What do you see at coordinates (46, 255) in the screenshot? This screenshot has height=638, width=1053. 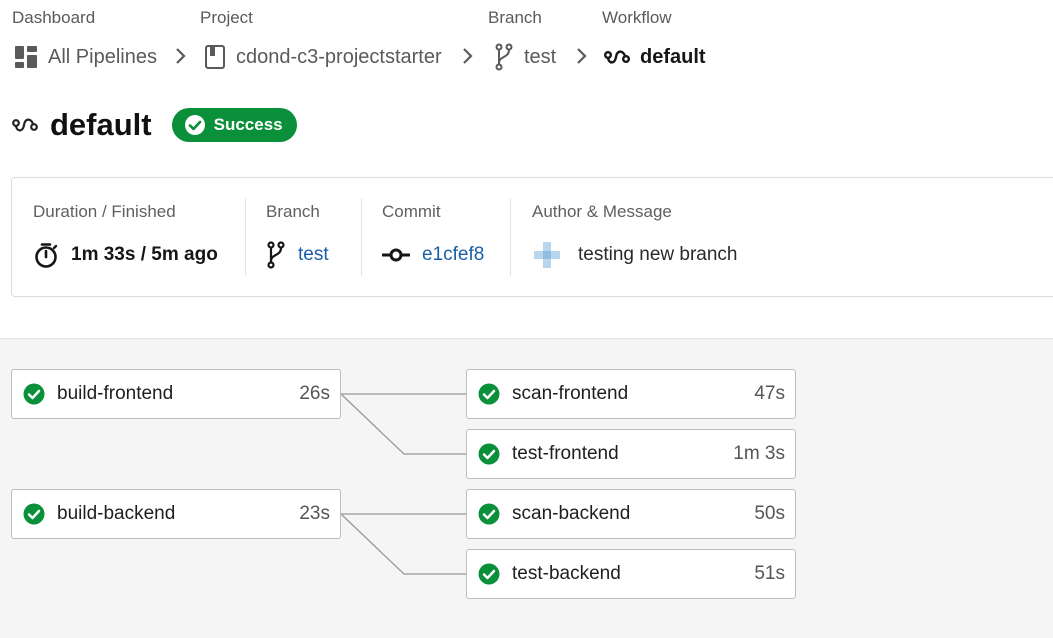 I see `stopwatch-icon` at bounding box center [46, 255].